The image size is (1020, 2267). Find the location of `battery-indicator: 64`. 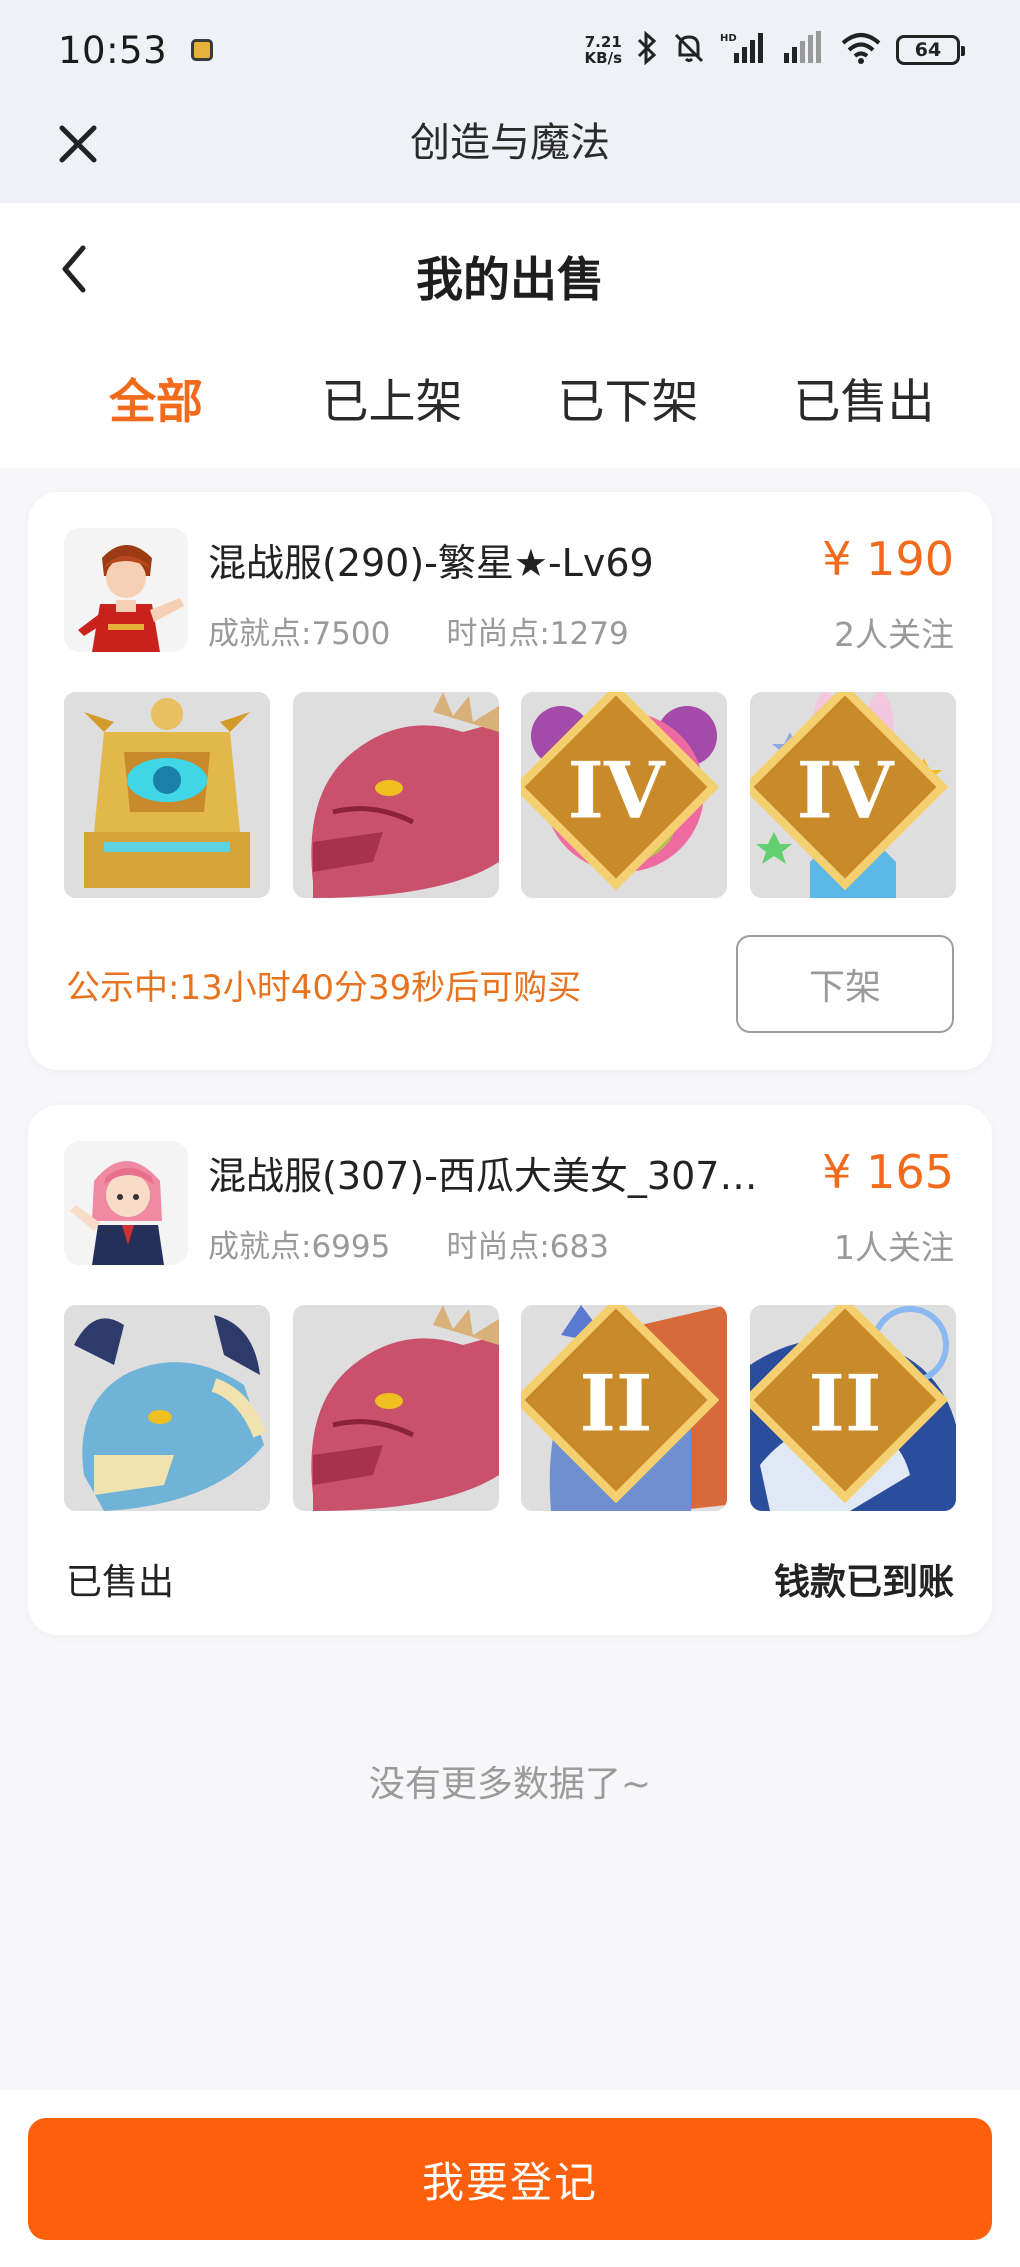

battery-indicator: 64 is located at coordinates (930, 50).